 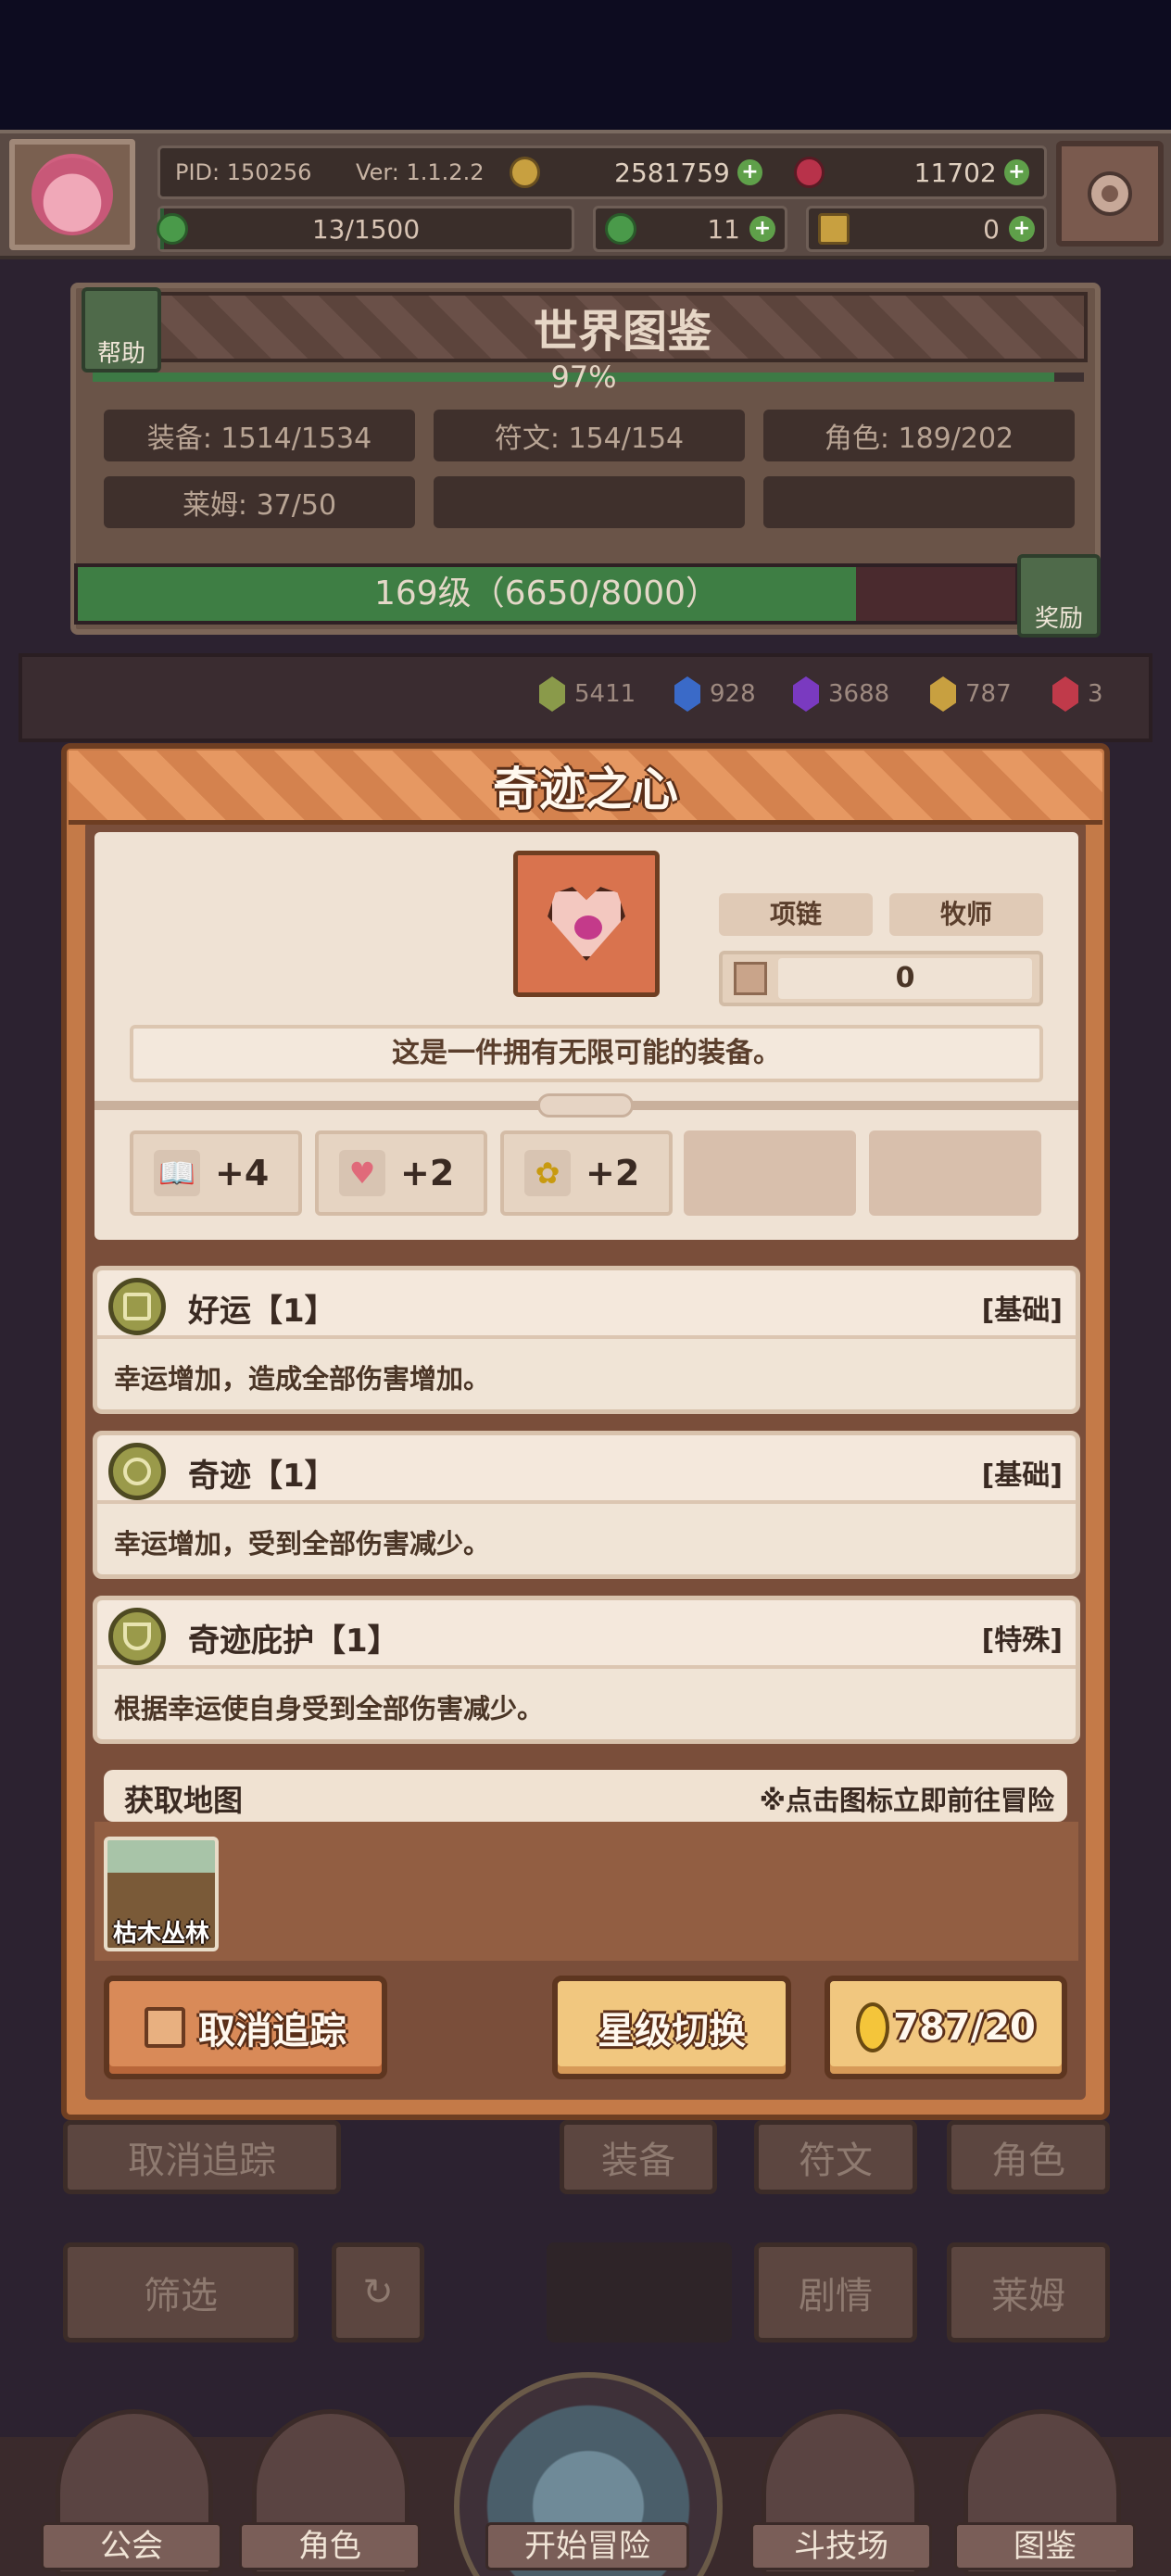 I want to click on shield-icon, so click(x=137, y=1306).